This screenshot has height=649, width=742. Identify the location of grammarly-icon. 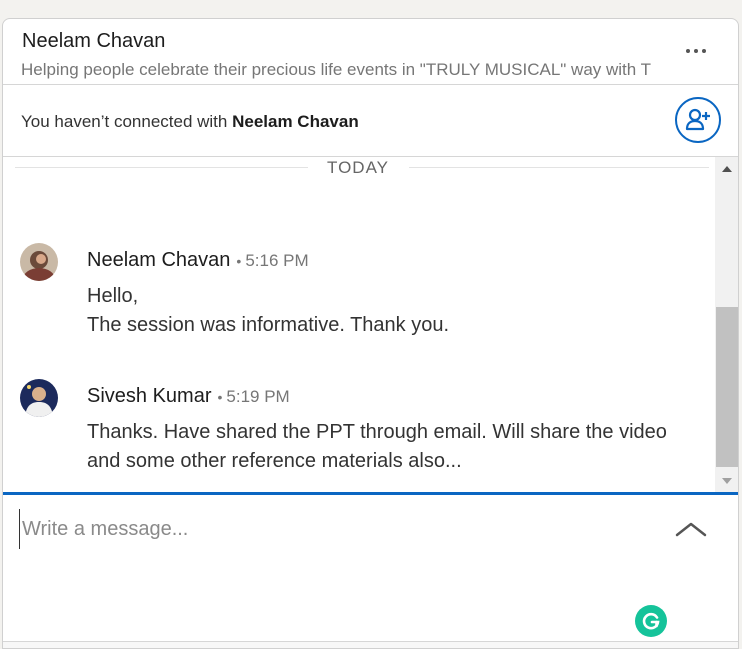
(651, 621).